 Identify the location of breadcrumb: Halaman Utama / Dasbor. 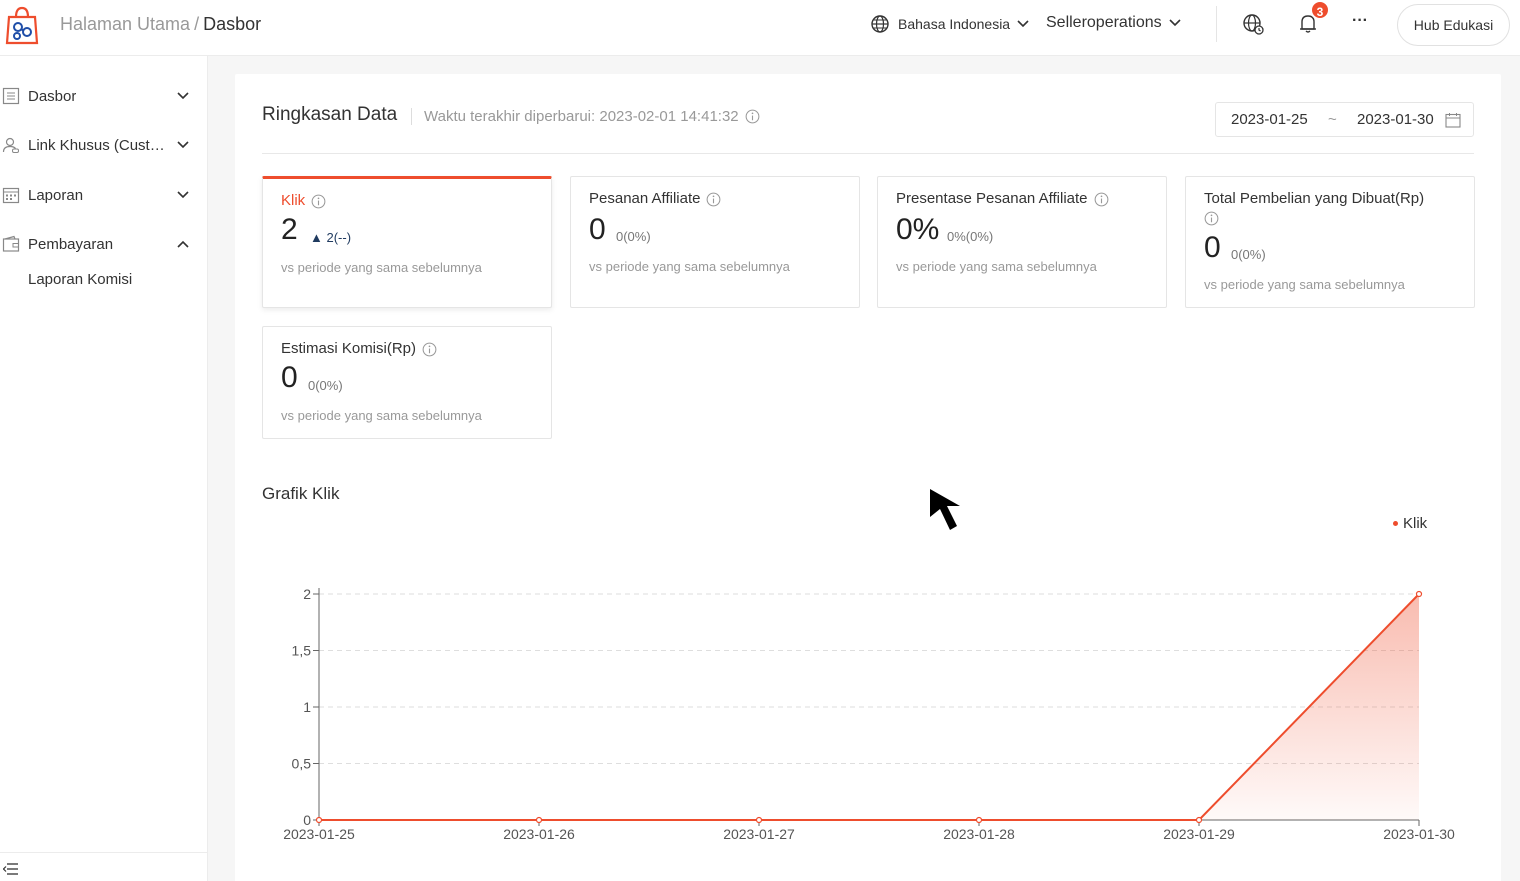
(160, 24).